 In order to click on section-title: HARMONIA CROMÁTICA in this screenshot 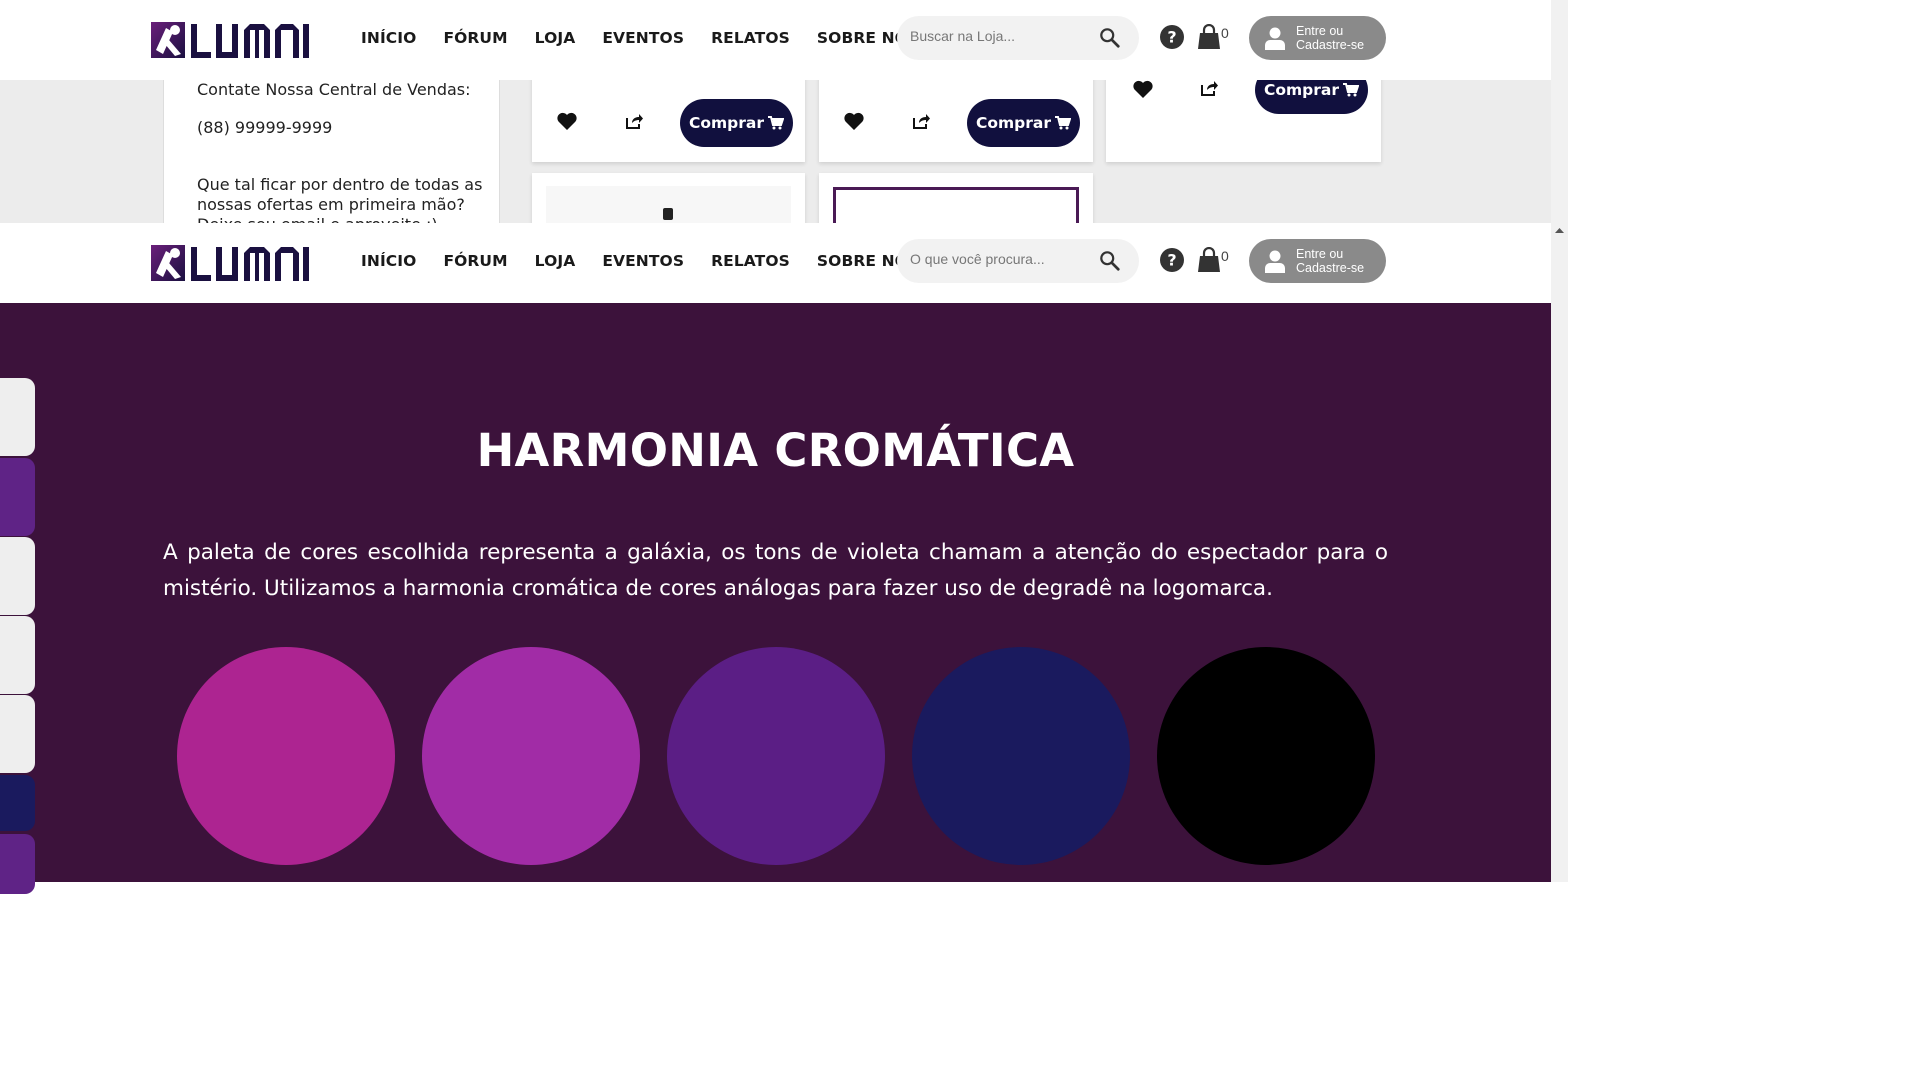, I will do `click(775, 450)`.